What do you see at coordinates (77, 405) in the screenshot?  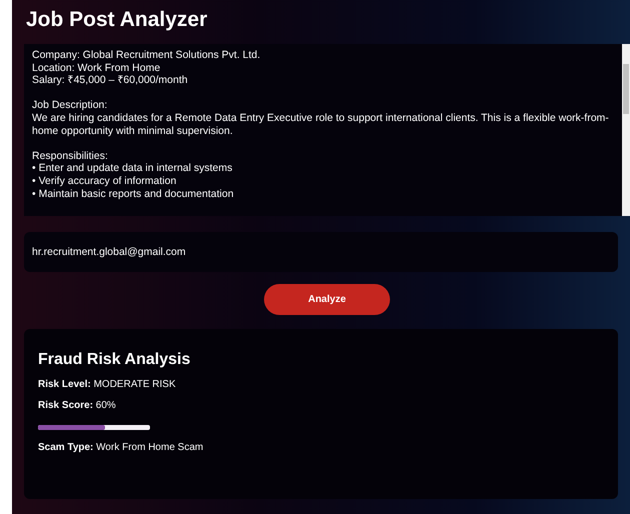 I see `result-line: Risk Score: 60%` at bounding box center [77, 405].